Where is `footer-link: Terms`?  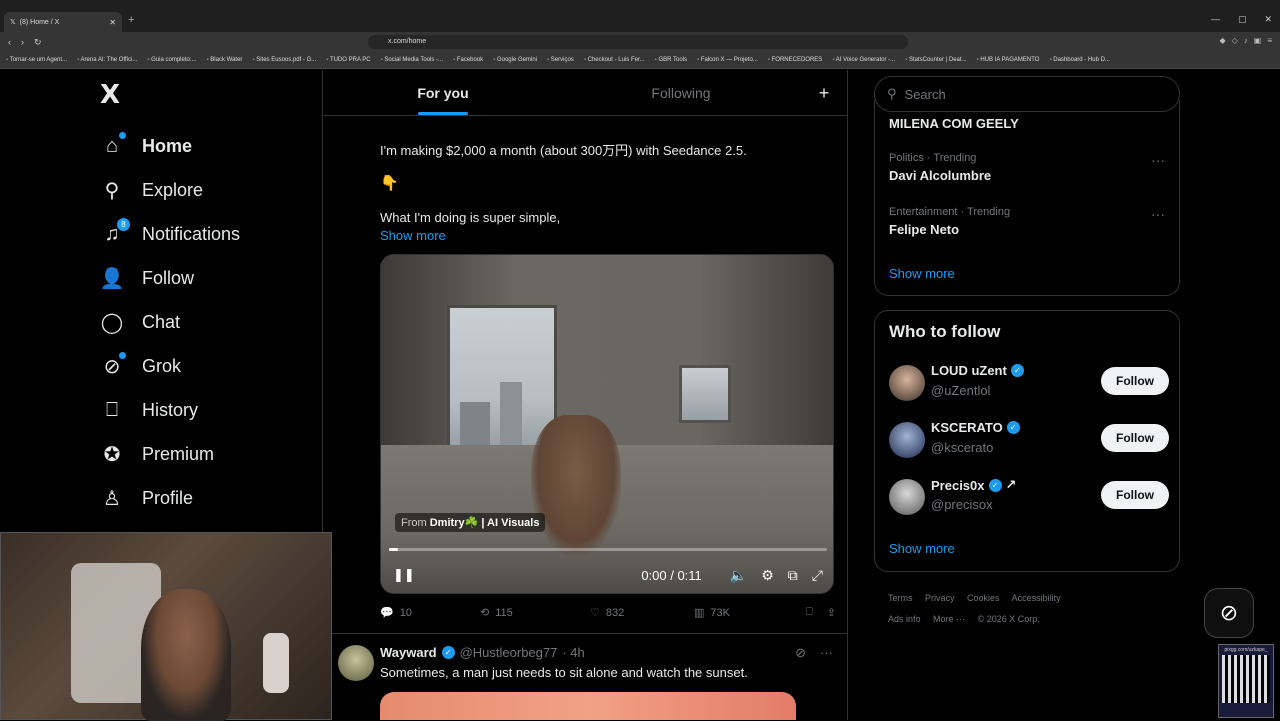 footer-link: Terms is located at coordinates (900, 598).